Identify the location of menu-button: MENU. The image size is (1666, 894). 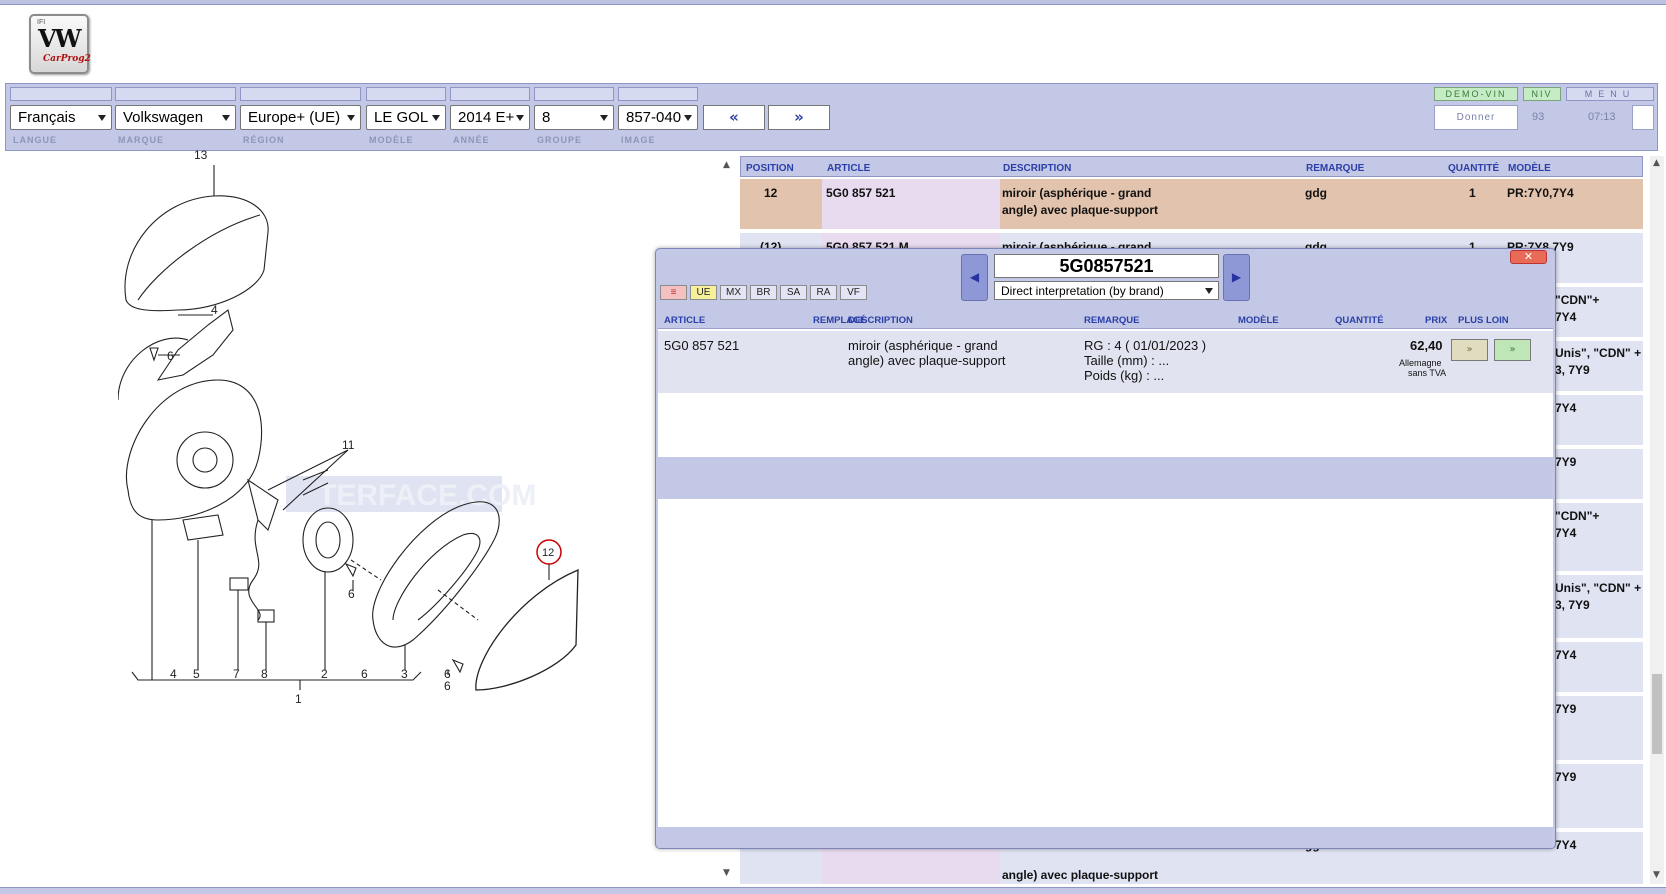
(1610, 94).